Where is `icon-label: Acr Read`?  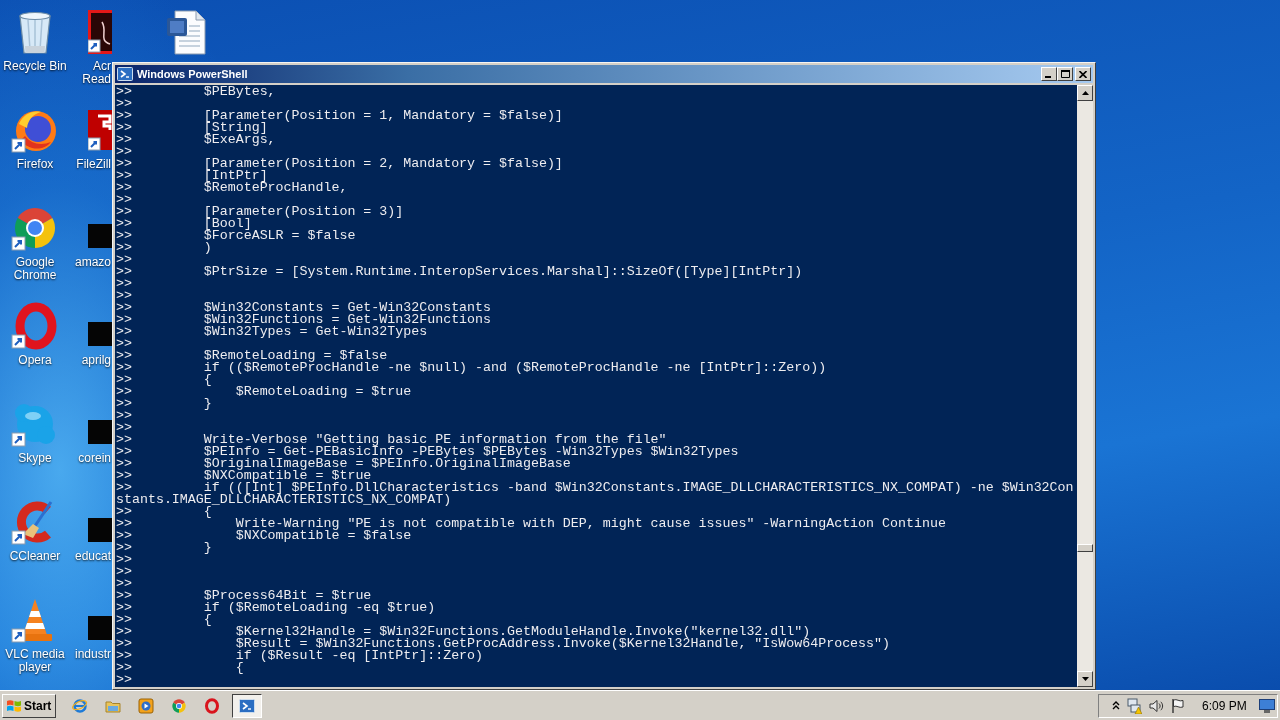
icon-label: Acr Read is located at coordinates (90, 73).